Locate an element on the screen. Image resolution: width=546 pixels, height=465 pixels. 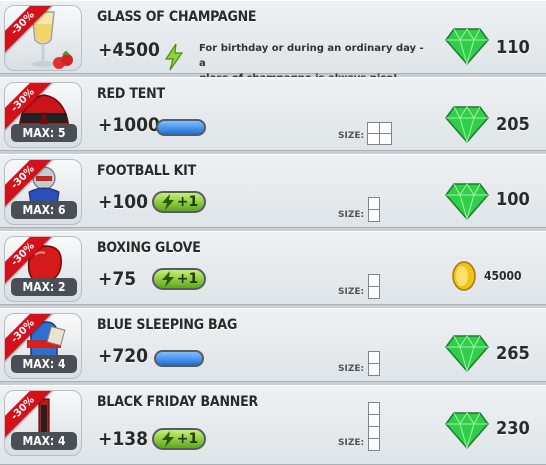
item-name: BOXING GLOVE is located at coordinates (149, 248).